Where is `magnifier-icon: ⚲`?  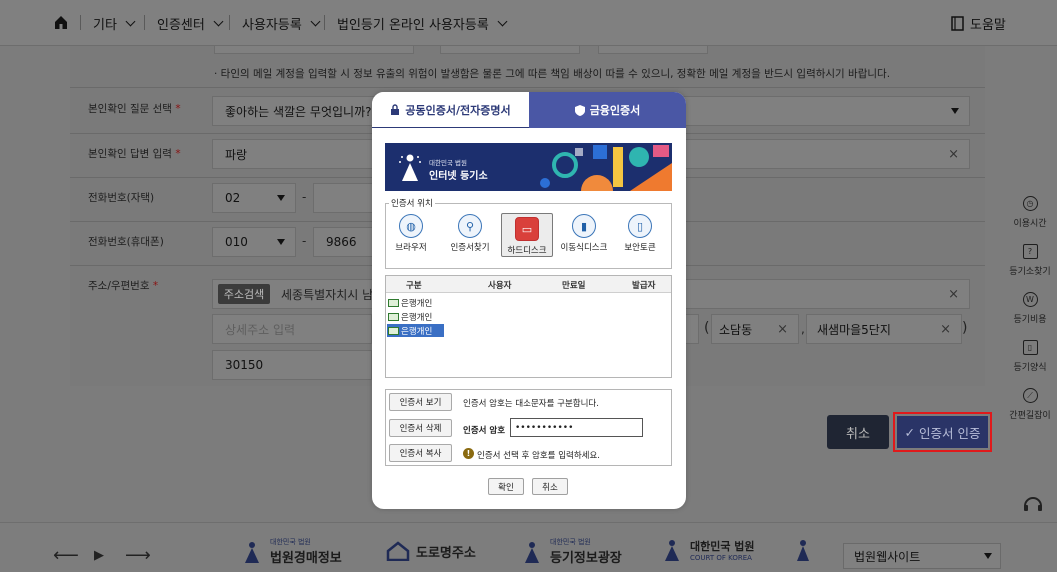 magnifier-icon: ⚲ is located at coordinates (470, 226).